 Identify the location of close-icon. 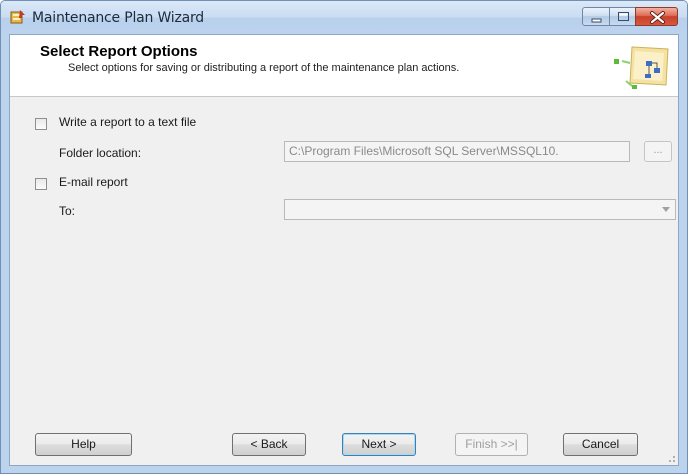
(657, 17).